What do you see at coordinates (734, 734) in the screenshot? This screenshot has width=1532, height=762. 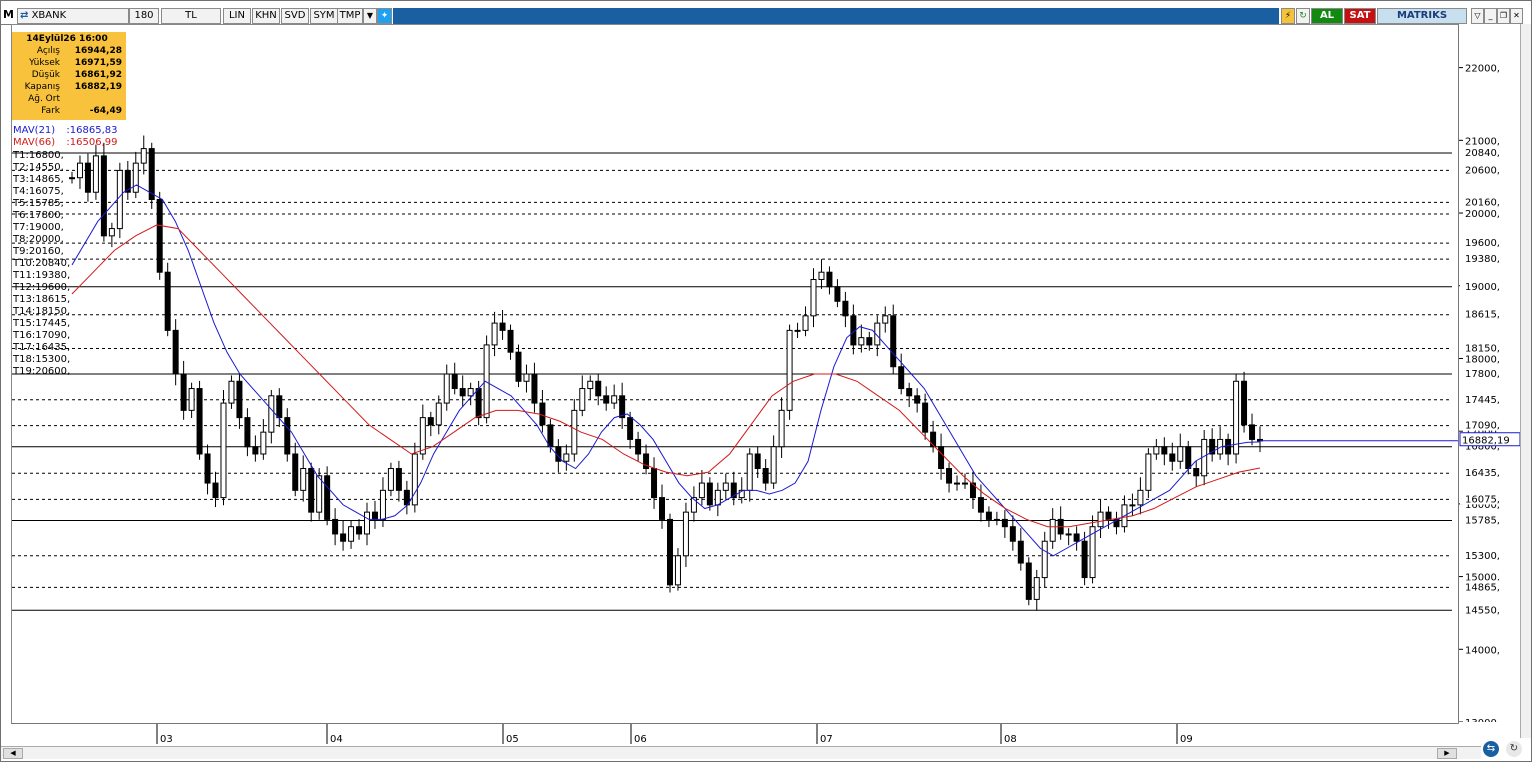 I see `time-axis: 03 04 05 06 07 08 09` at bounding box center [734, 734].